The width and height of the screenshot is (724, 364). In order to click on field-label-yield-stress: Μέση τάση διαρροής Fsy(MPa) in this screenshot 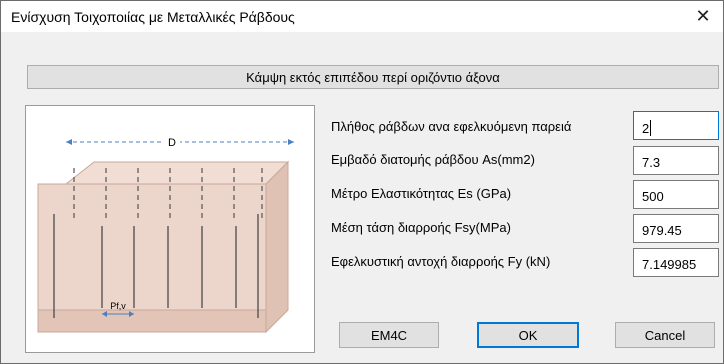, I will do `click(421, 227)`.